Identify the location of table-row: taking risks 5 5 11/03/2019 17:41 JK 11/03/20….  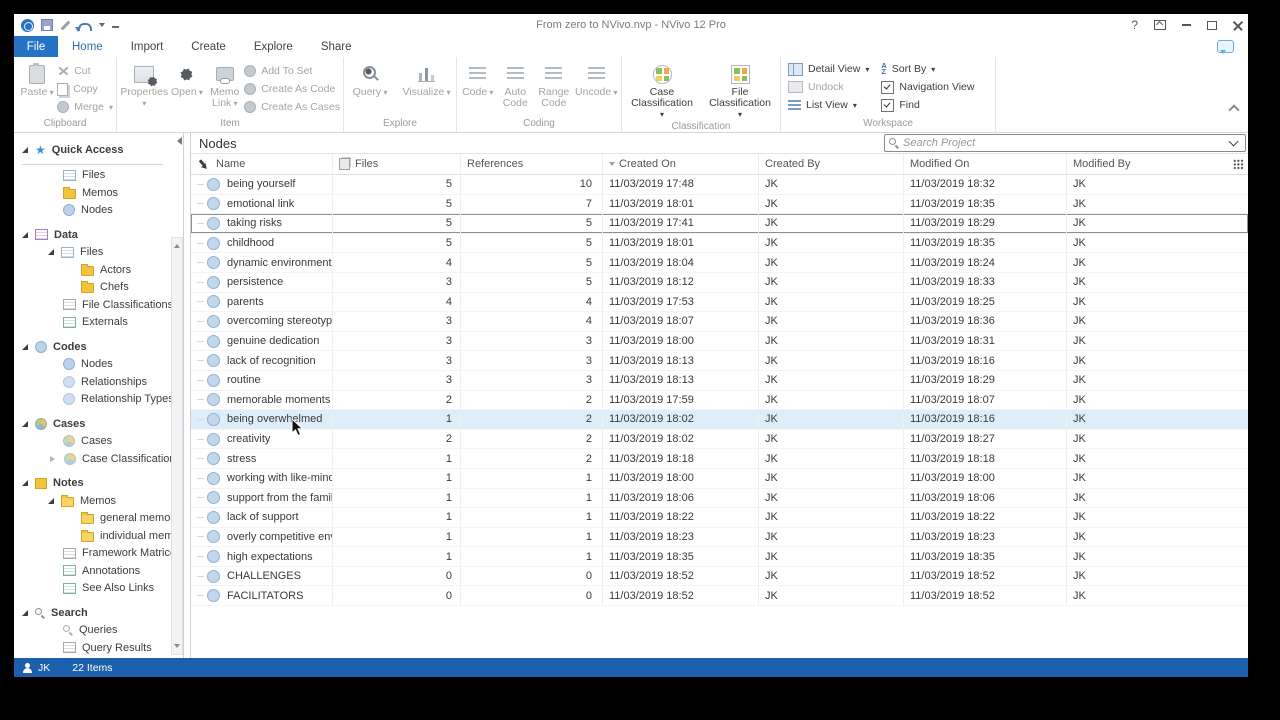
(719, 224).